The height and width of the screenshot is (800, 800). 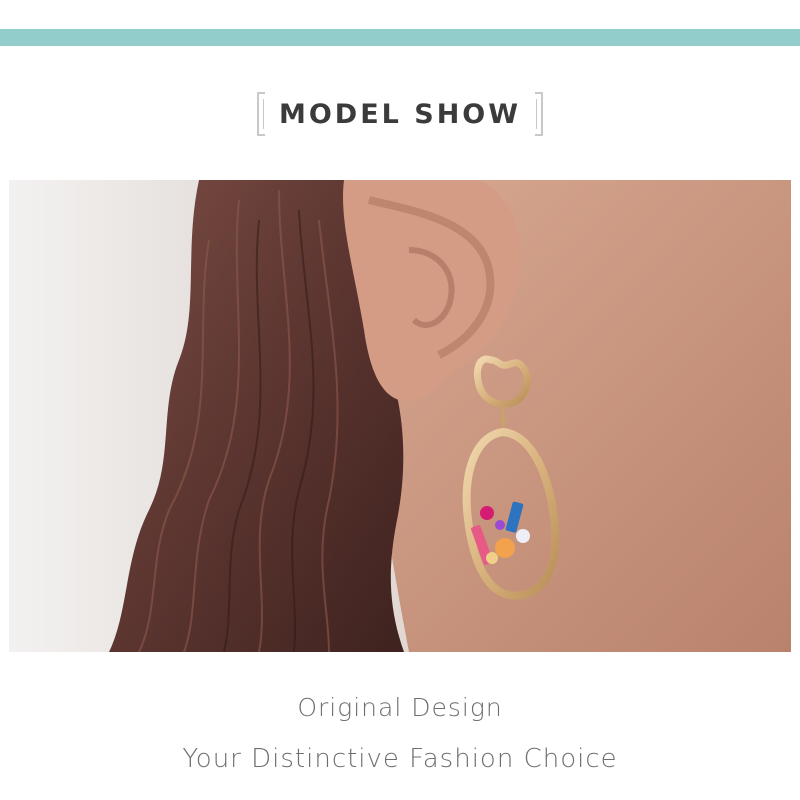 What do you see at coordinates (400, 37) in the screenshot?
I see `top-accent-bar` at bounding box center [400, 37].